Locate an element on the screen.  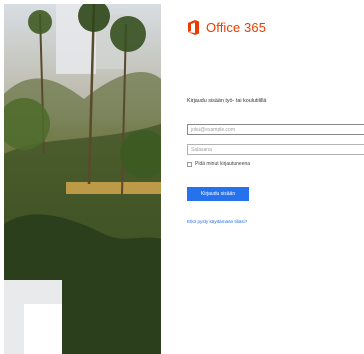
cant-access-account-link: Etkö pysty käyttämään tiliäsi? is located at coordinates (217, 221).